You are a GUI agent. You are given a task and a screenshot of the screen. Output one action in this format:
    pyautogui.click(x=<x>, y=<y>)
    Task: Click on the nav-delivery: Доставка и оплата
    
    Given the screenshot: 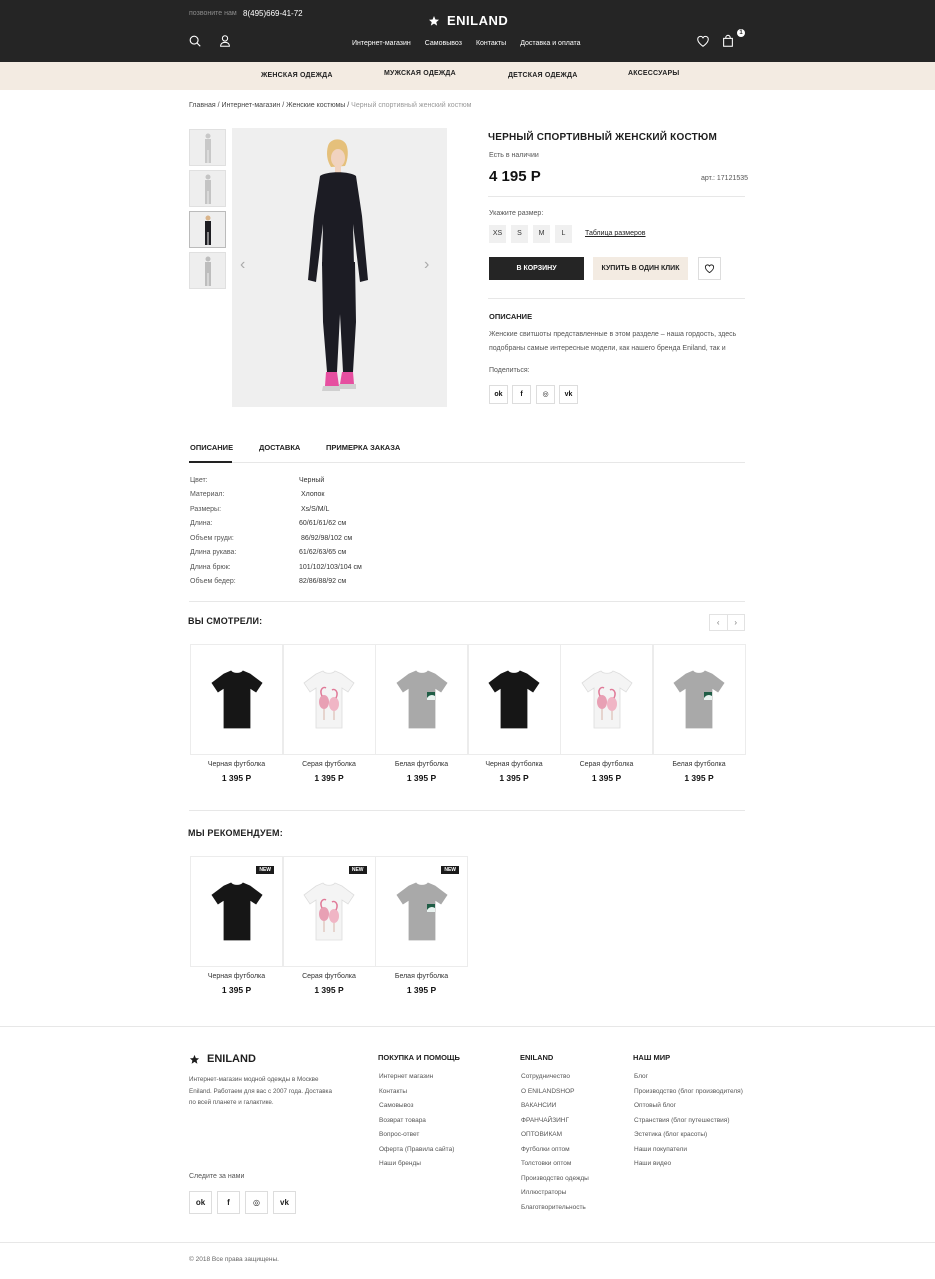 What is the action you would take?
    pyautogui.click(x=550, y=43)
    